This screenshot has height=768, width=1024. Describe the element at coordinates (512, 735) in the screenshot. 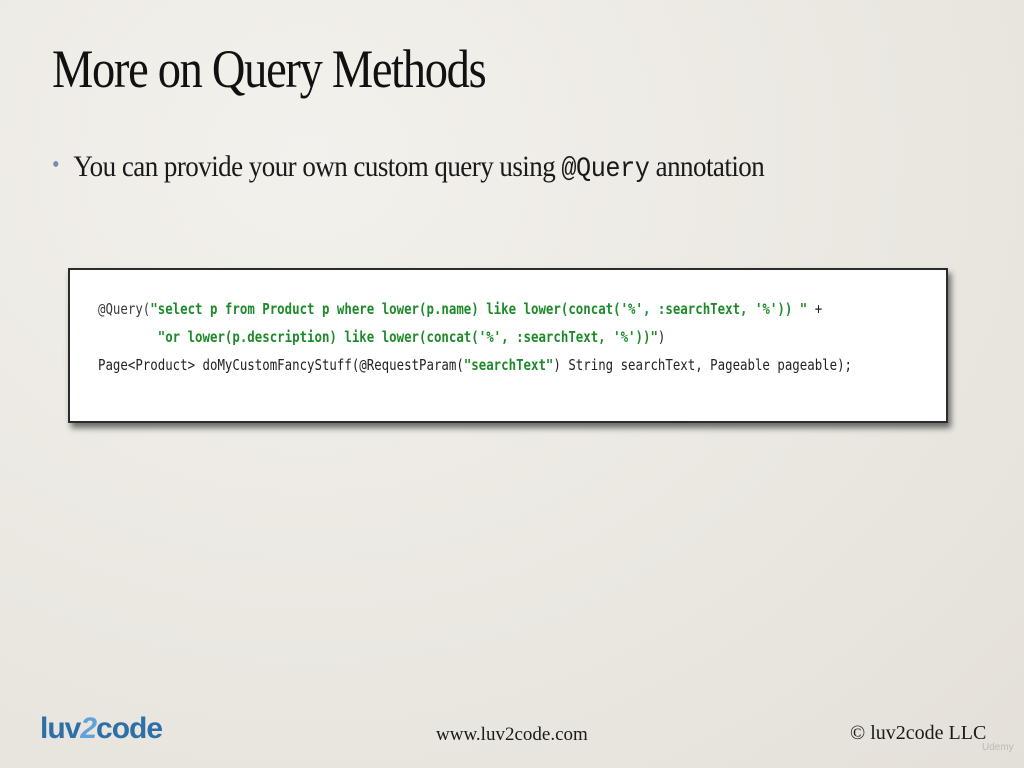

I see `footer-url: www.luv2code.com` at that location.